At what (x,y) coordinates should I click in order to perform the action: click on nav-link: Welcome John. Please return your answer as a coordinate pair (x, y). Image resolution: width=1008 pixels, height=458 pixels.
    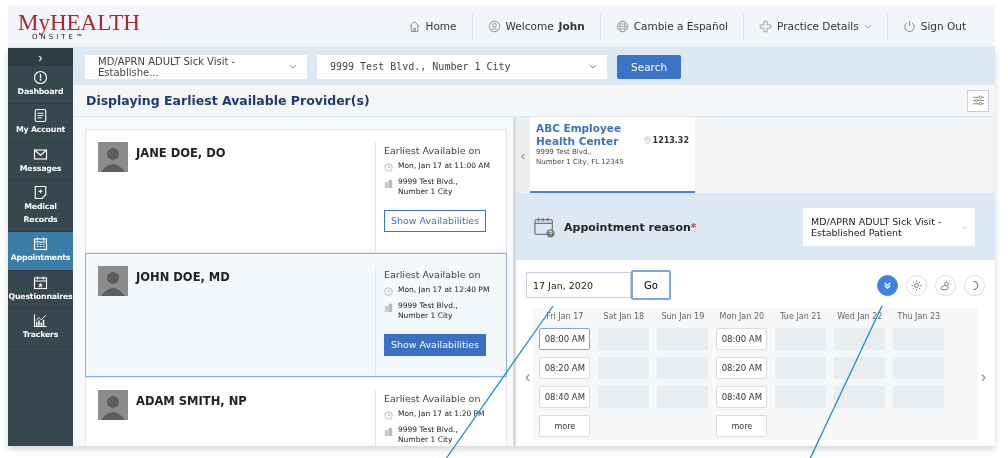
    Looking at the image, I should click on (536, 26).